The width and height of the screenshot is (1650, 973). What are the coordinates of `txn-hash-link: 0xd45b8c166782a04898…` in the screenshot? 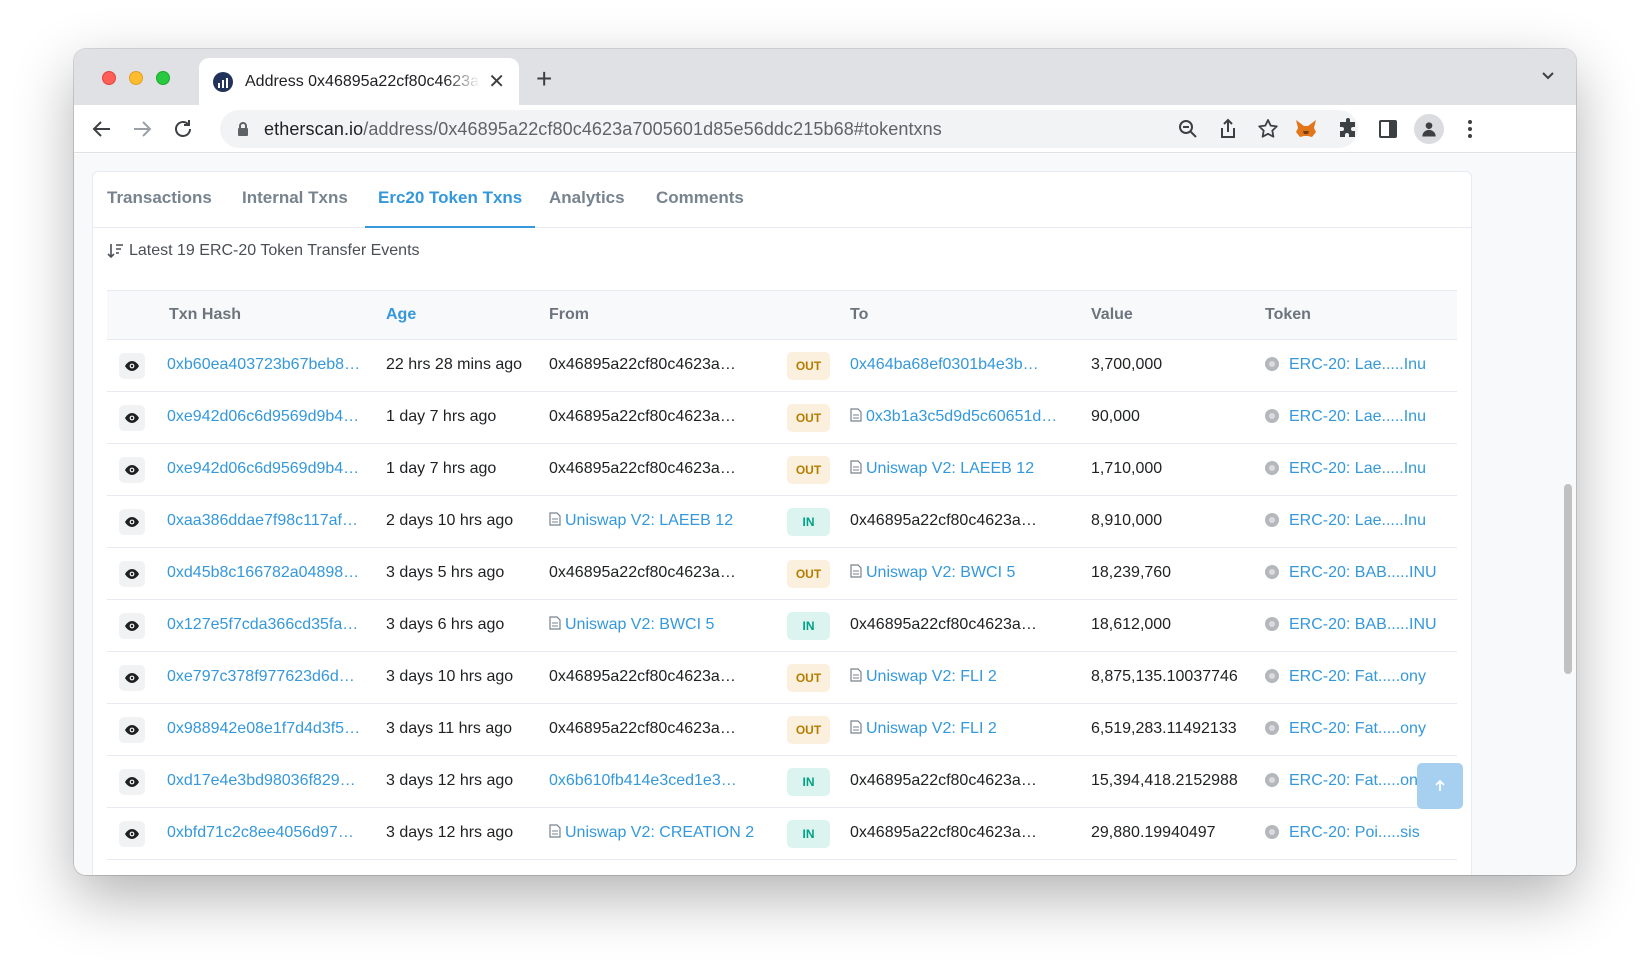 It's located at (264, 573).